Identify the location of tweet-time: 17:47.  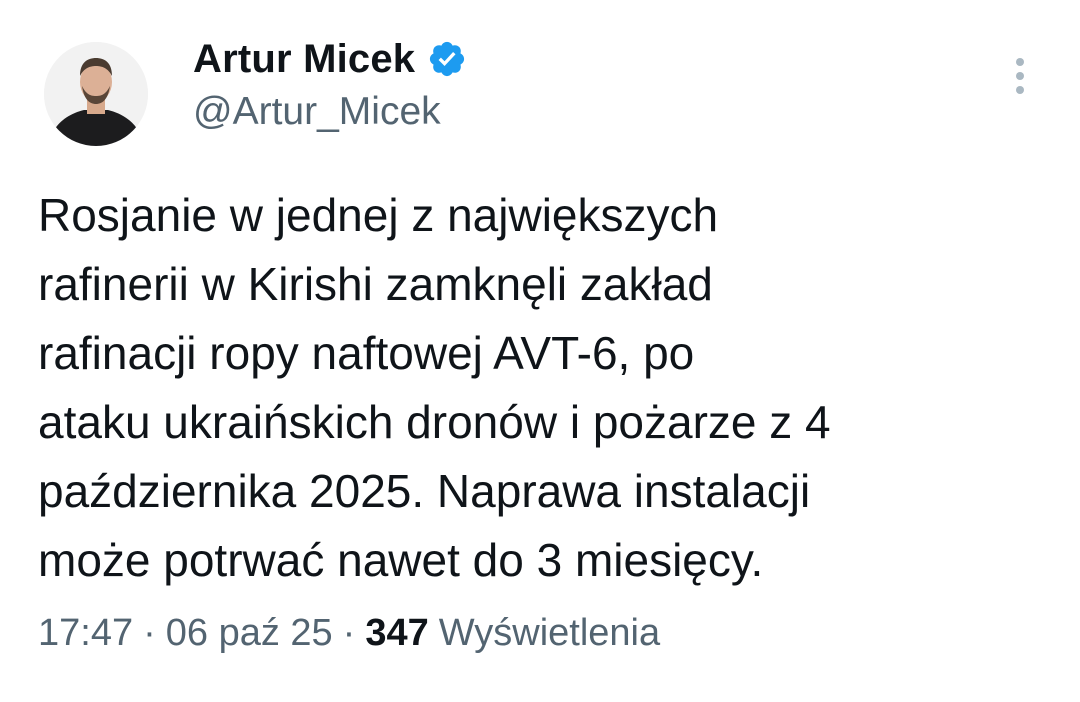
(85, 633).